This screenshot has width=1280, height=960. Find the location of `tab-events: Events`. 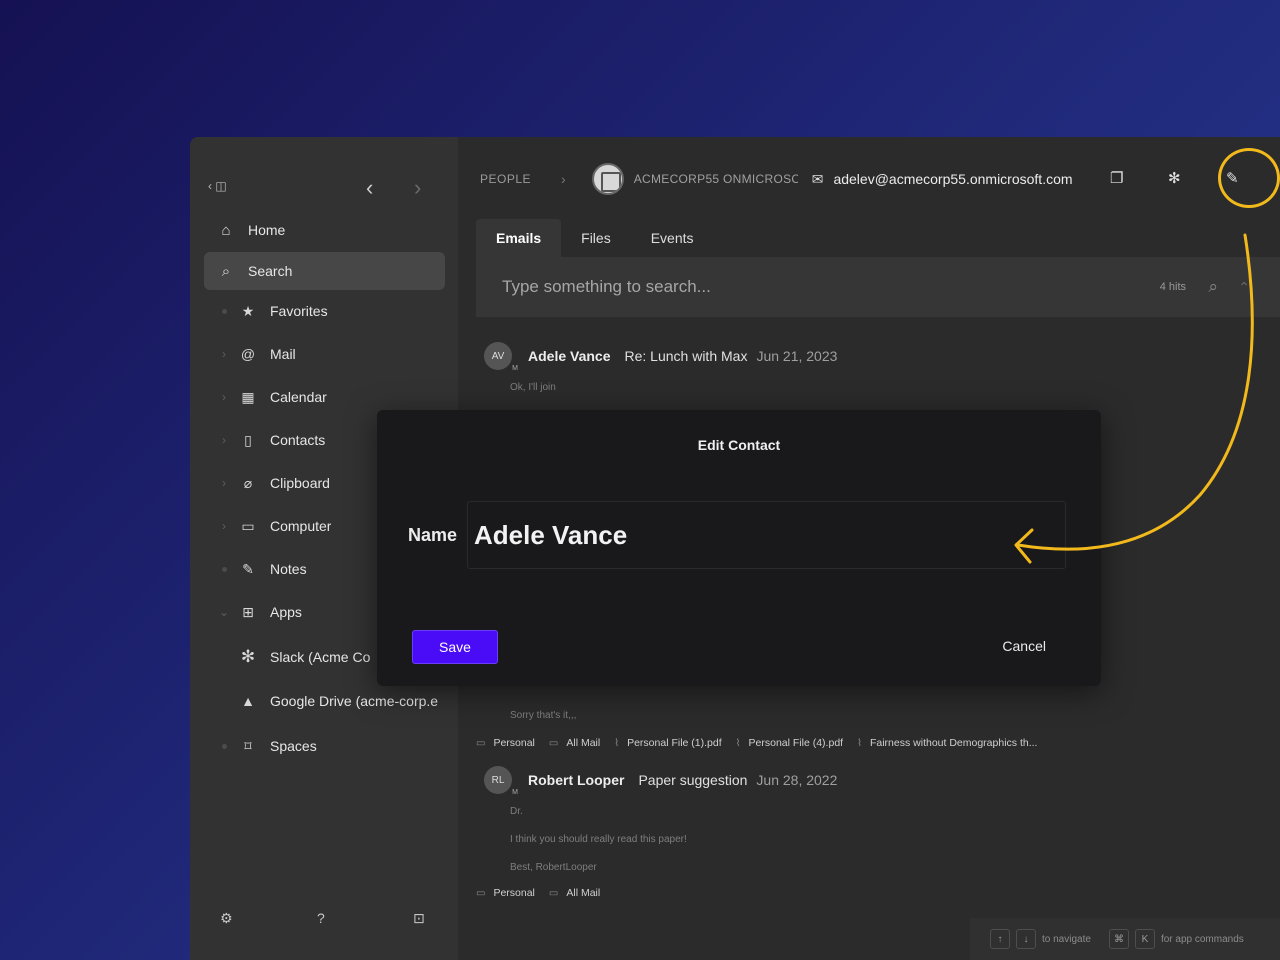

tab-events: Events is located at coordinates (672, 238).